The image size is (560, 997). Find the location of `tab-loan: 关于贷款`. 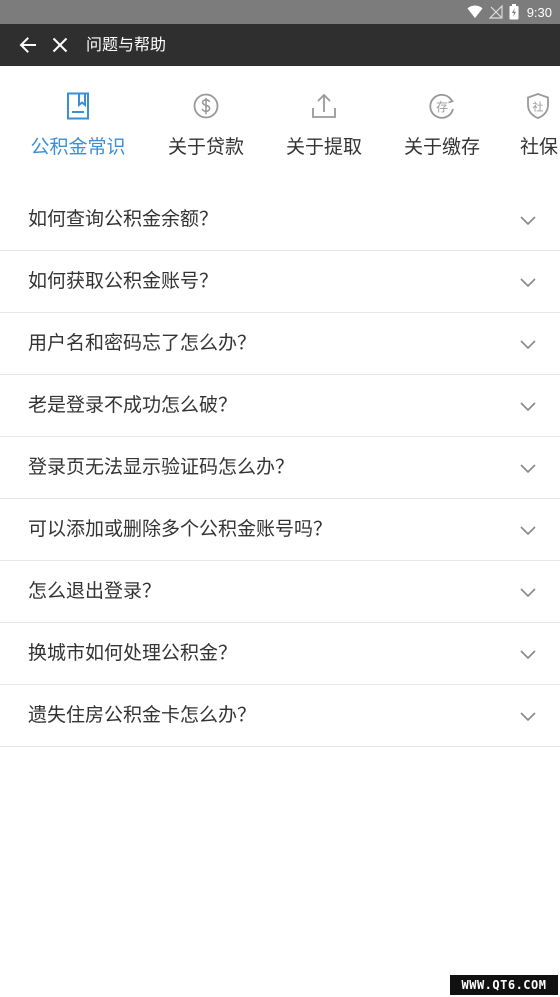

tab-loan: 关于贷款 is located at coordinates (206, 128).